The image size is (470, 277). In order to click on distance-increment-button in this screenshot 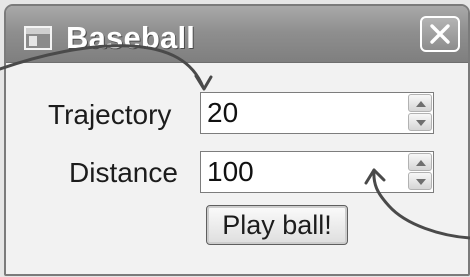, I will do `click(420, 162)`.